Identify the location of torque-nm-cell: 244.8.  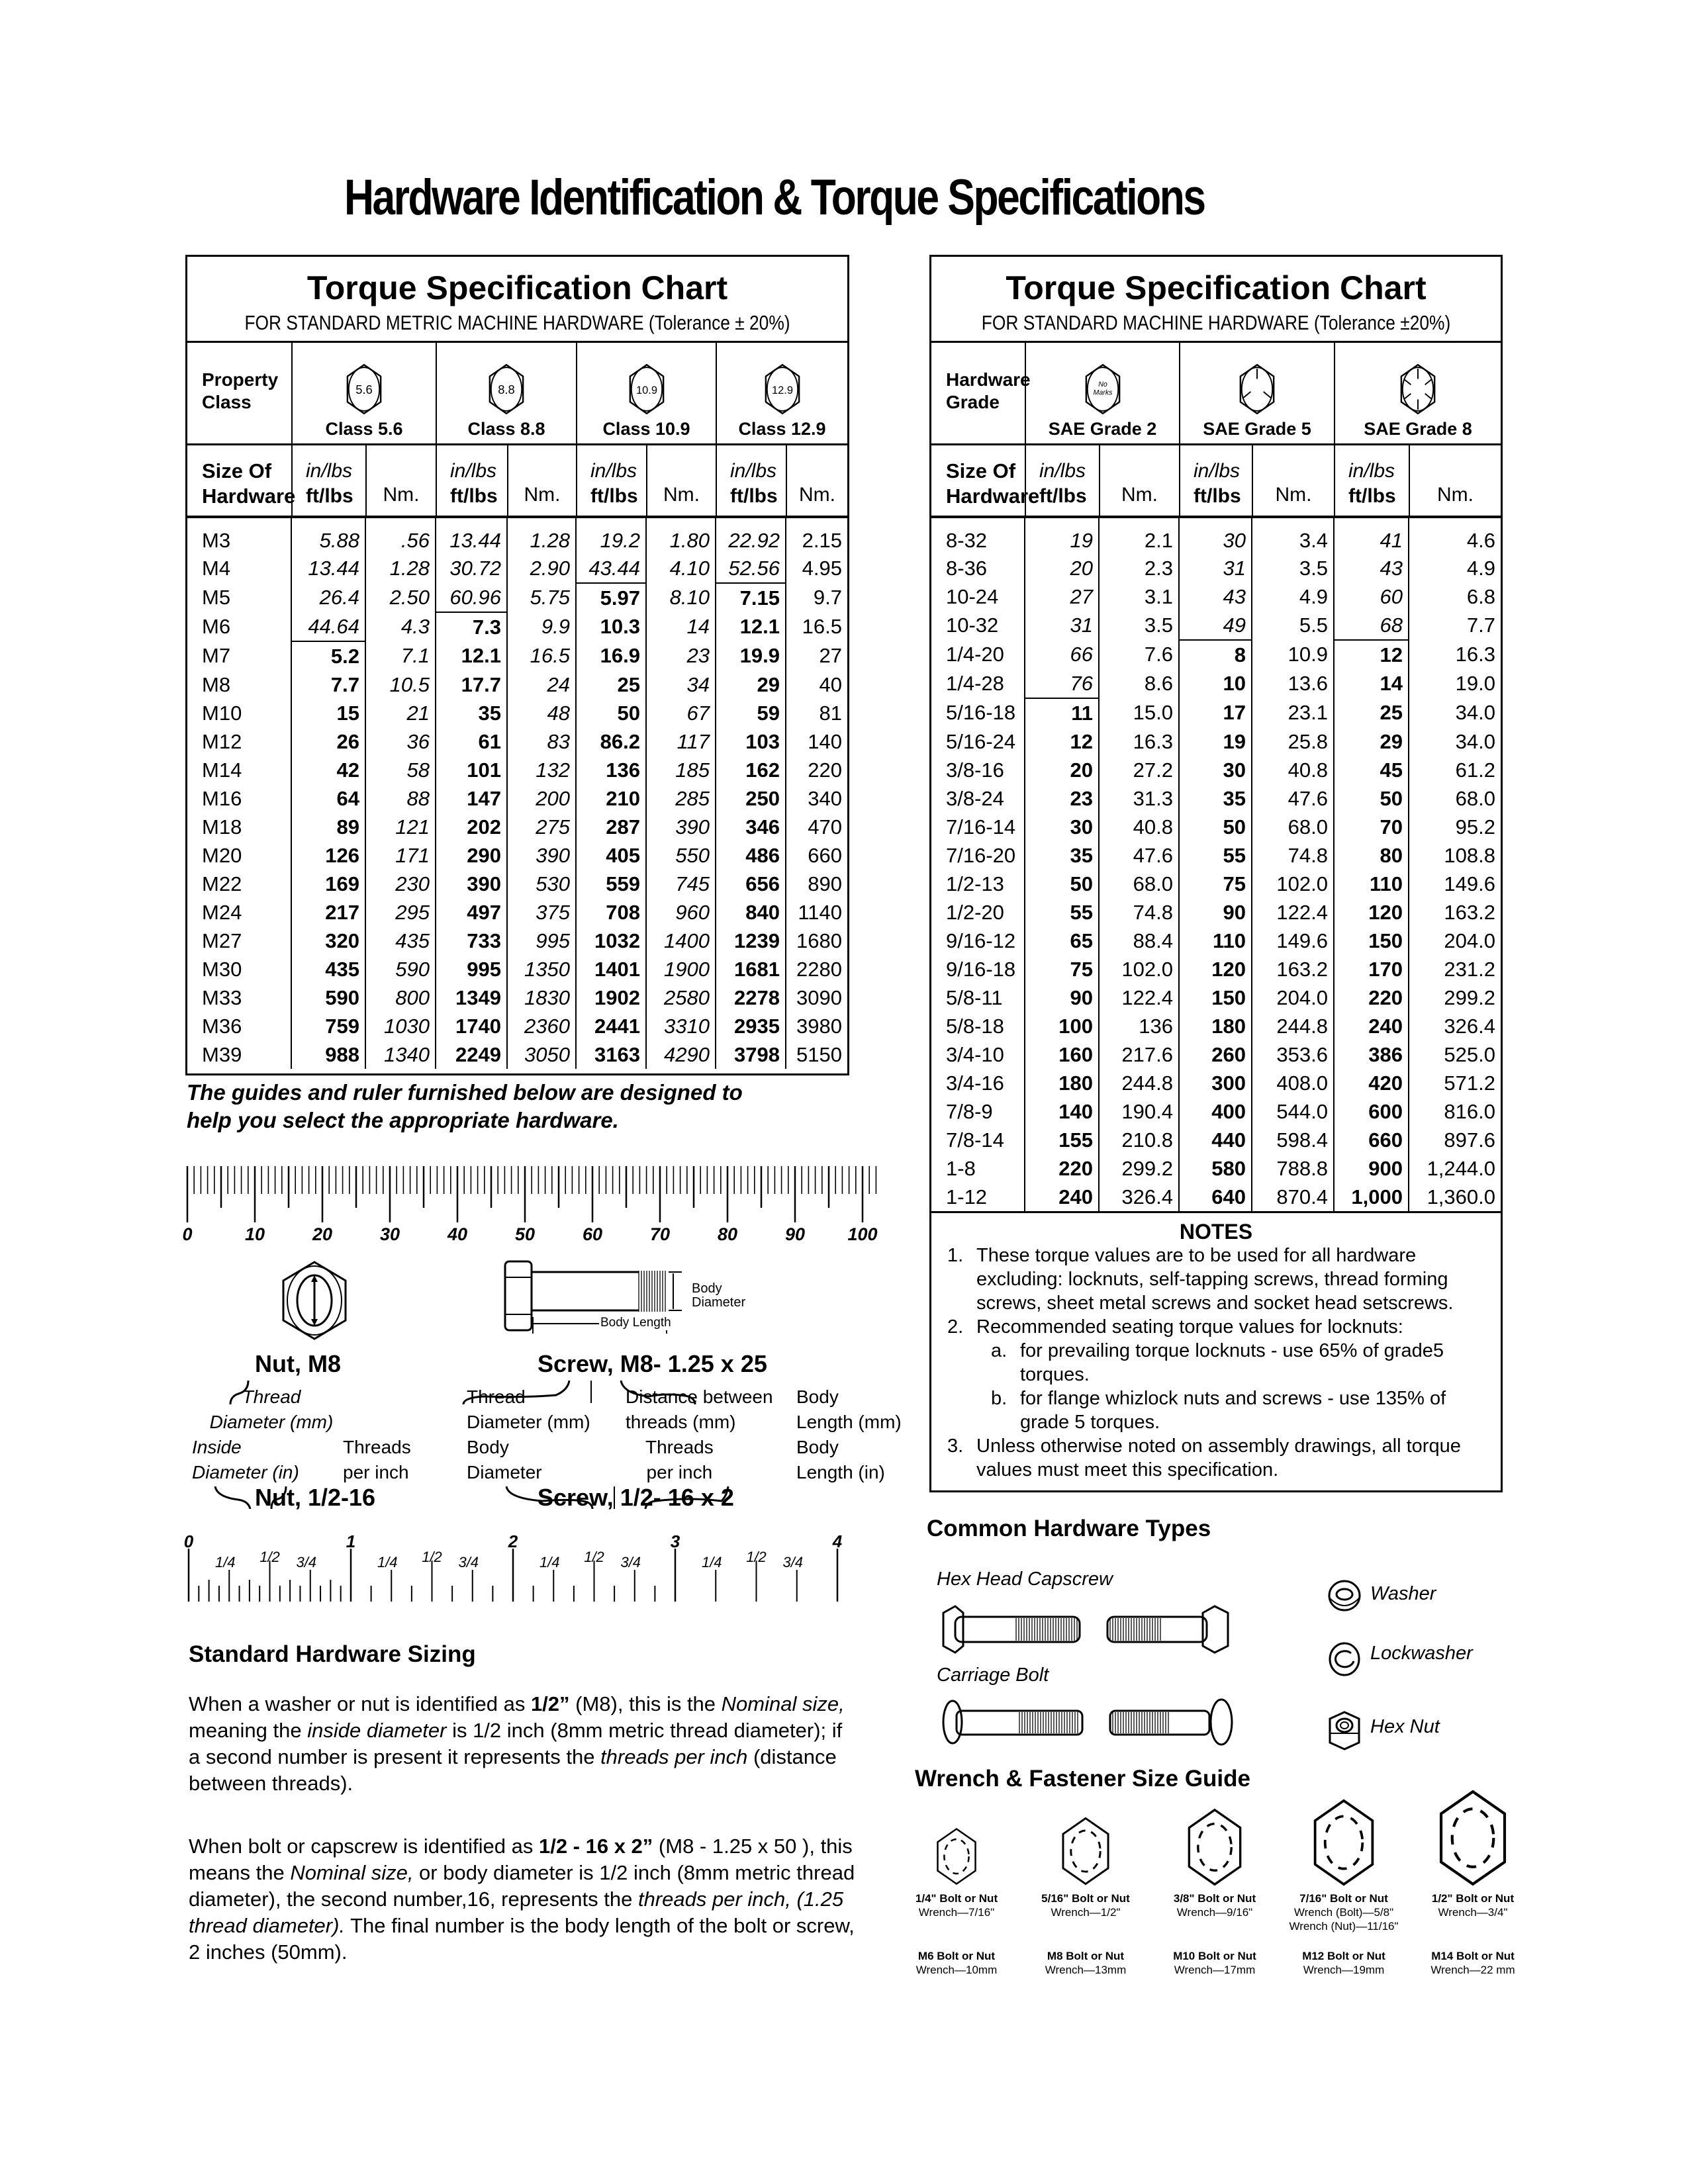
(1292, 1026).